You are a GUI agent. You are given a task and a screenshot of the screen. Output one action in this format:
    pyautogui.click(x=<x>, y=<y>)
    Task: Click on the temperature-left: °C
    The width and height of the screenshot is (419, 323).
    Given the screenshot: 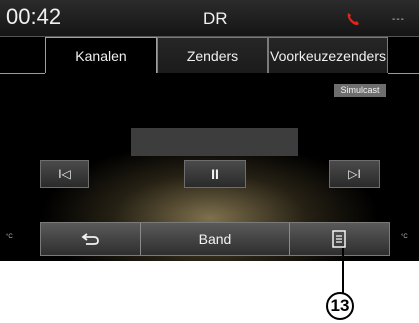 What is the action you would take?
    pyautogui.click(x=9, y=237)
    